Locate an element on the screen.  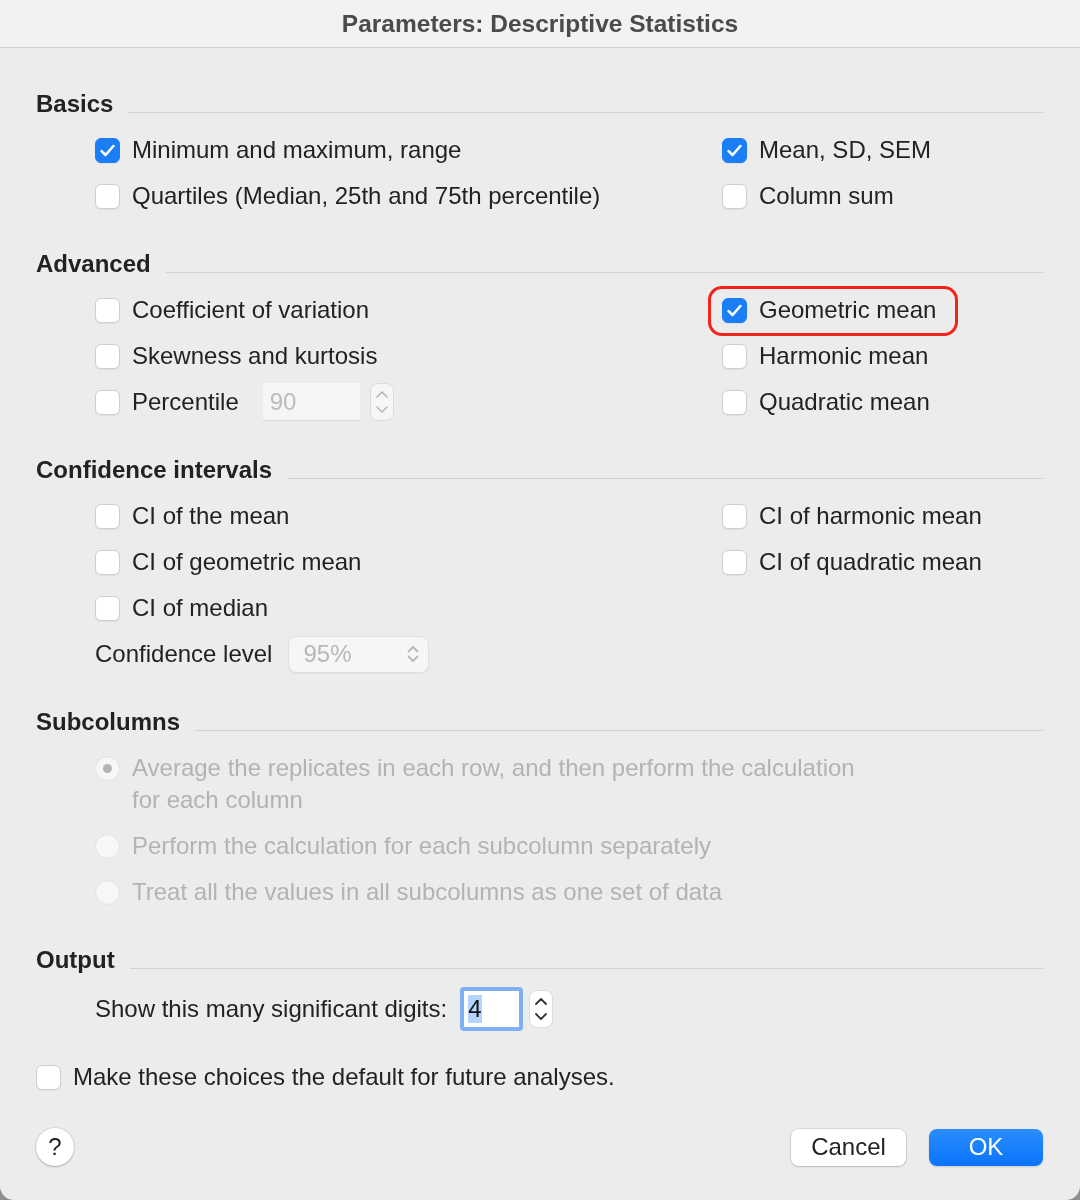
section-heading: Advanced is located at coordinates (93, 264).